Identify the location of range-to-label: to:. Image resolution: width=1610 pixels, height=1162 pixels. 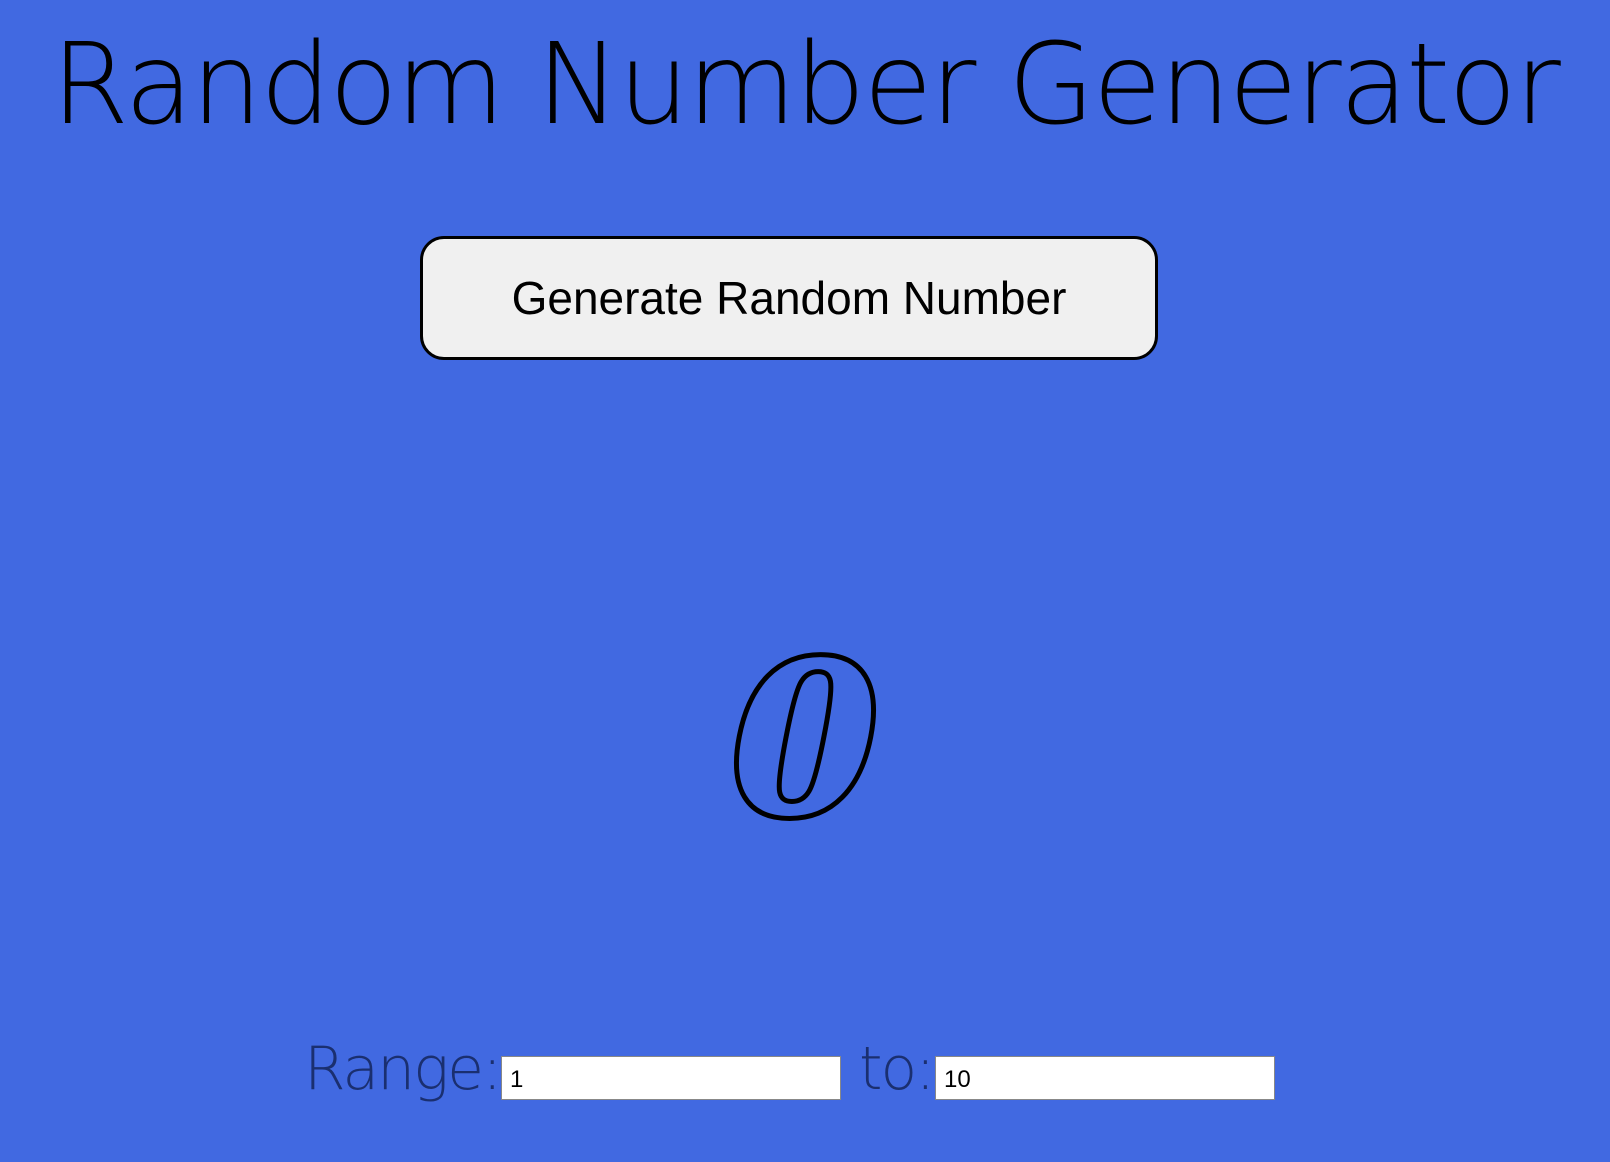
(897, 1069).